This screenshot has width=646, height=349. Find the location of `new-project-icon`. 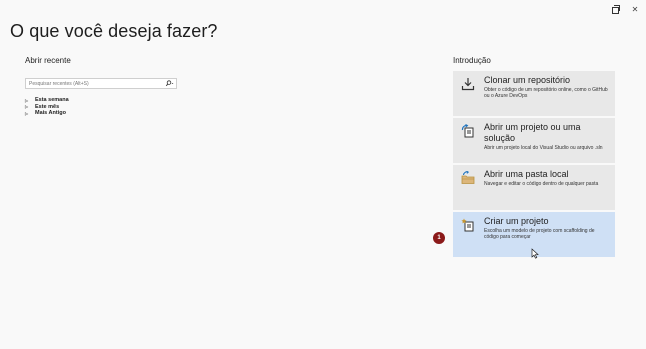

new-project-icon is located at coordinates (468, 225).